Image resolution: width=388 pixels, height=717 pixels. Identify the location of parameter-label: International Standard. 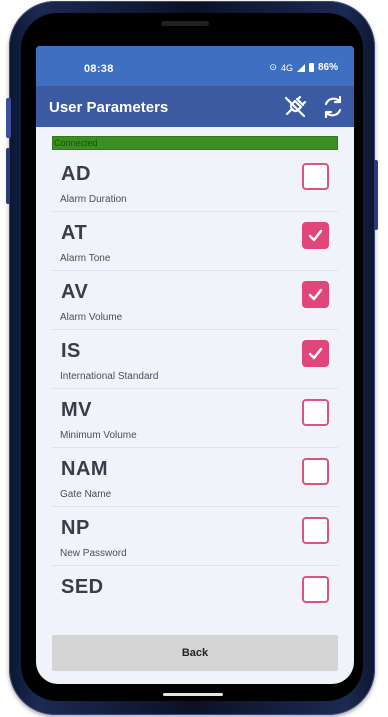
(109, 376).